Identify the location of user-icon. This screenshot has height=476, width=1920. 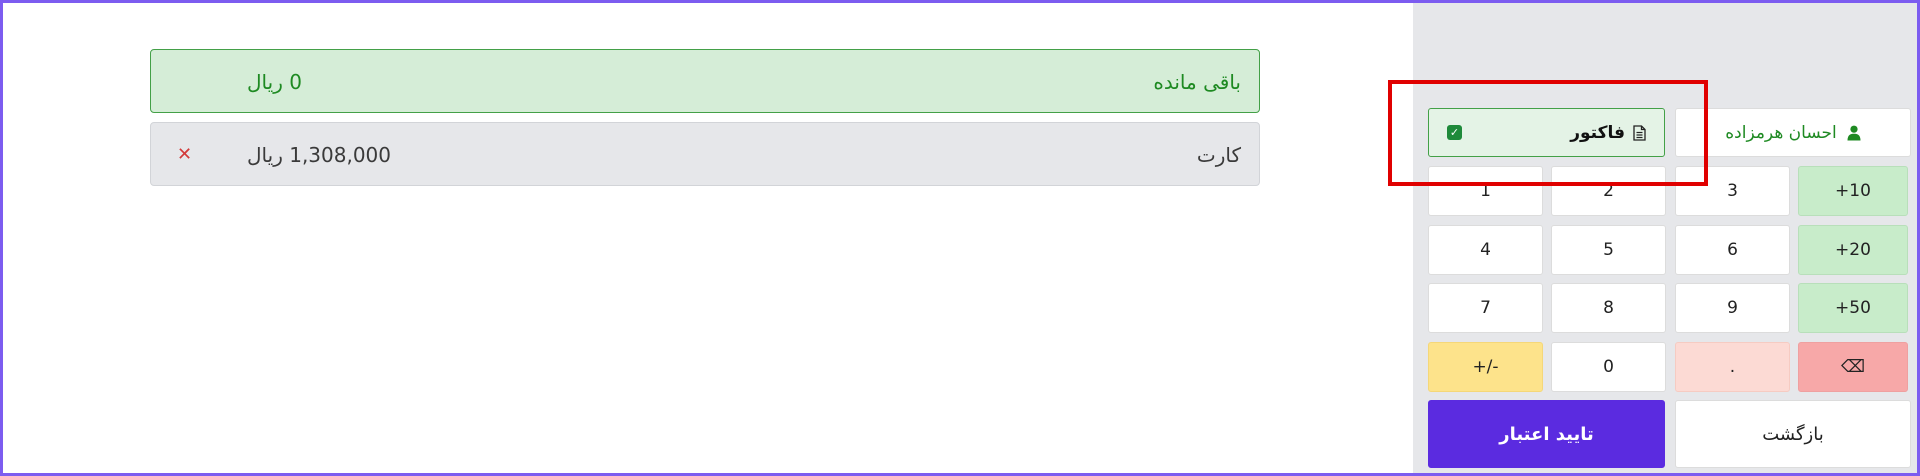
(1854, 132).